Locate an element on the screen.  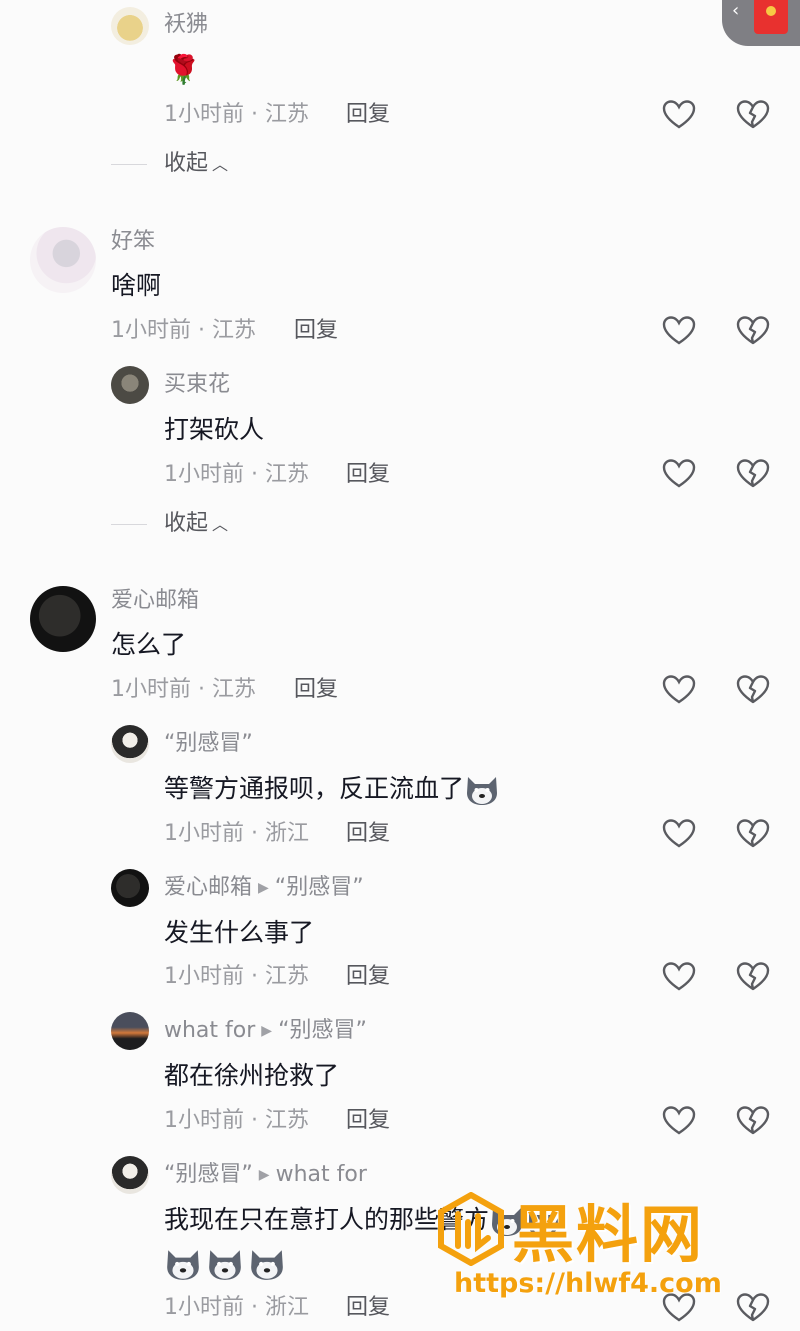
red-packet-icon is located at coordinates (771, 17).